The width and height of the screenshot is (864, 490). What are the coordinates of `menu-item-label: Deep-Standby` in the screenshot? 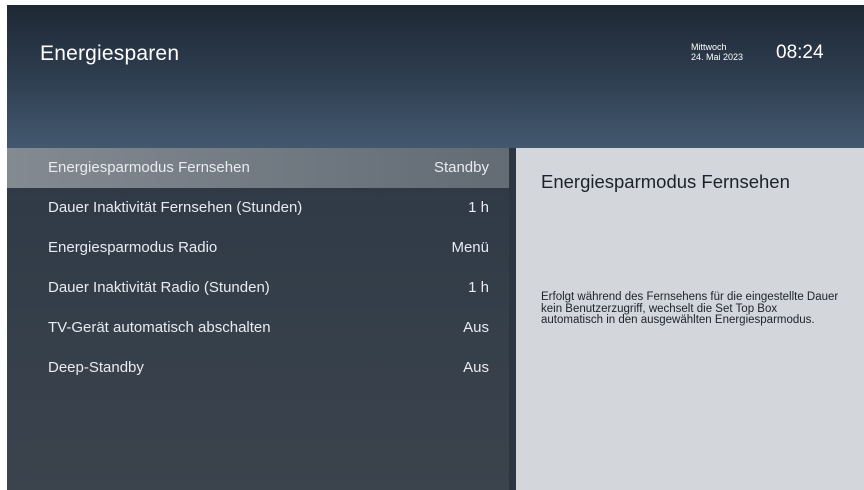 It's located at (96, 367).